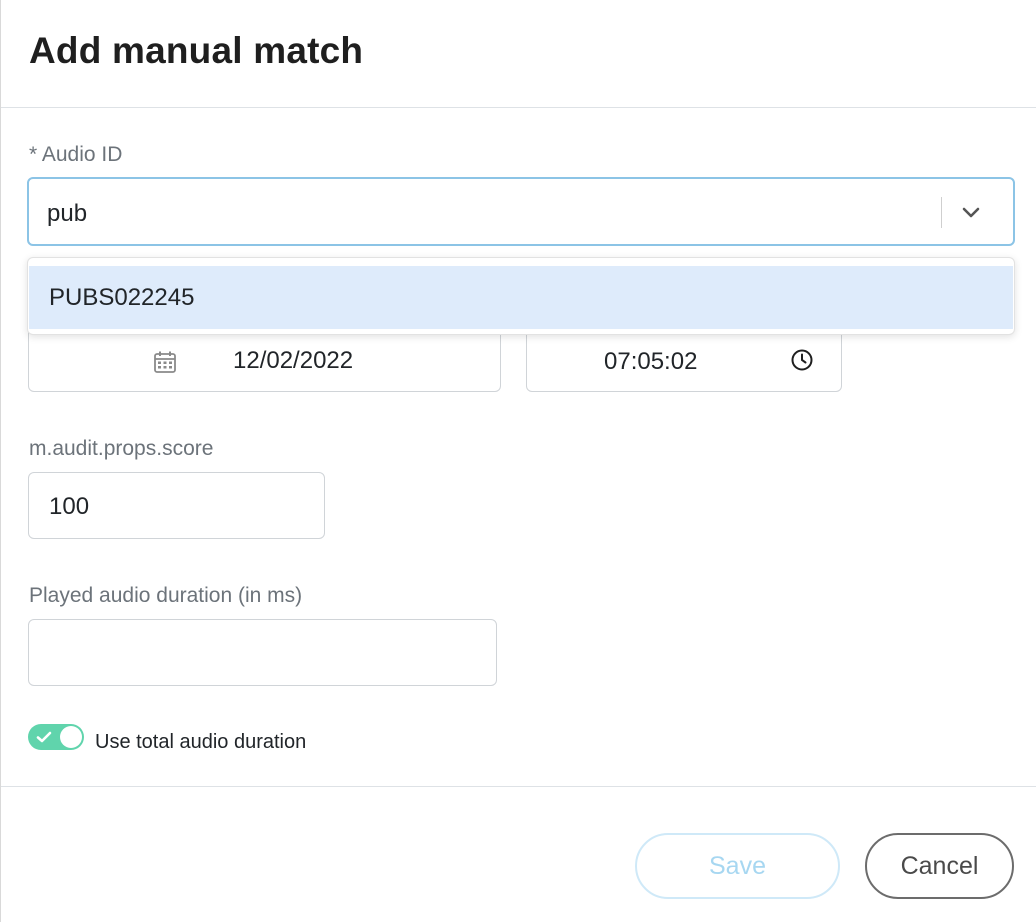 The height and width of the screenshot is (922, 1036). I want to click on score-value: 100, so click(69, 506).